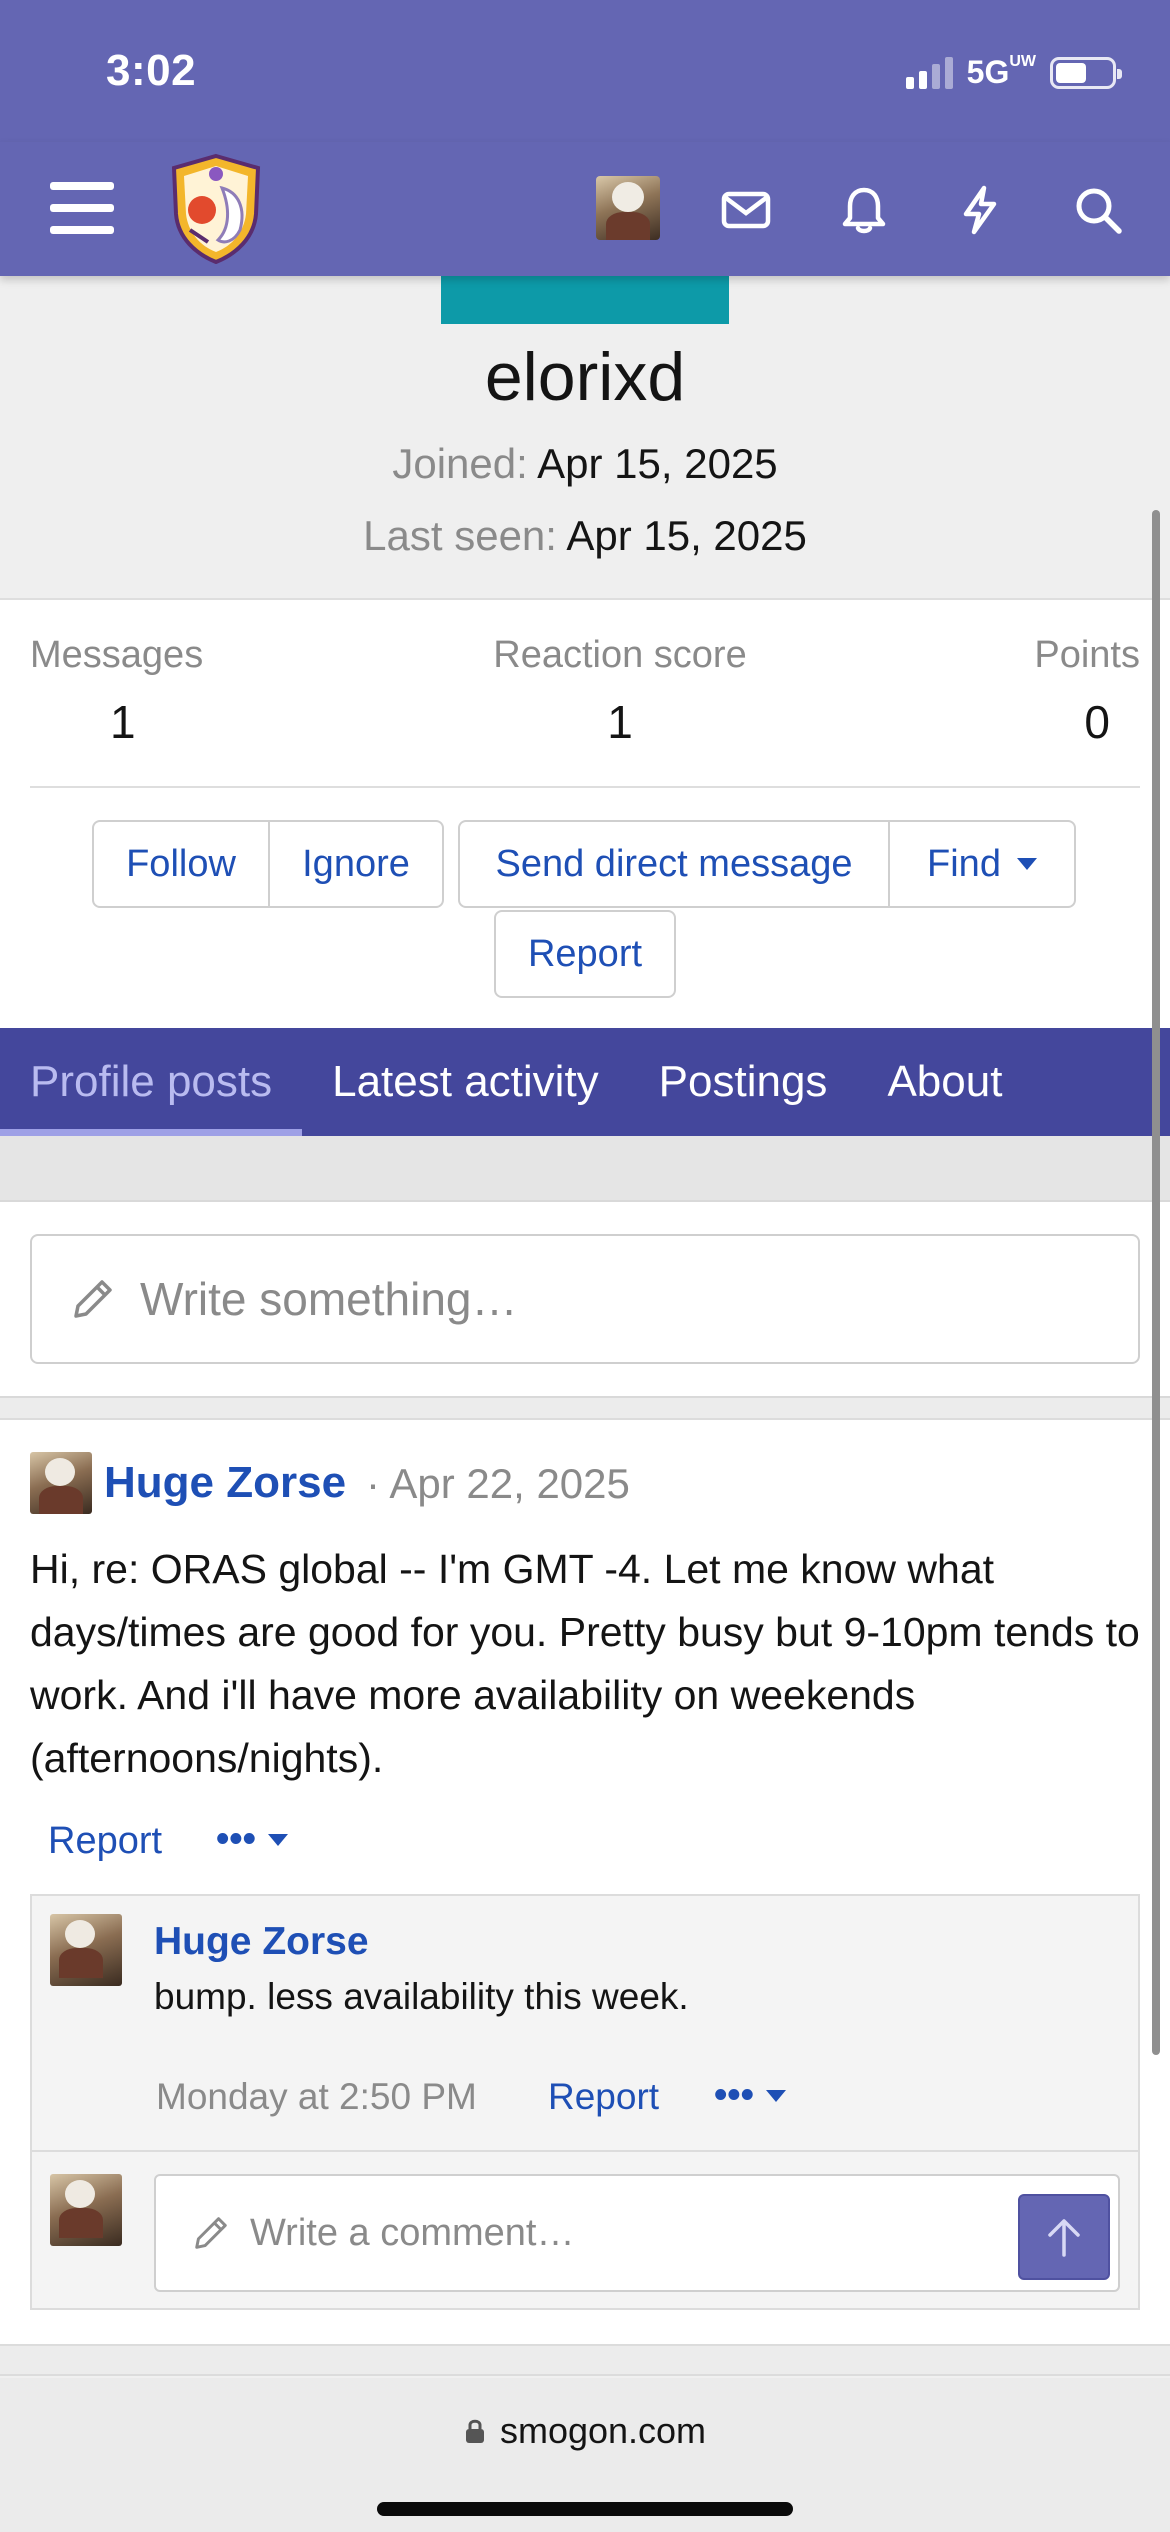 Image resolution: width=1170 pixels, height=2532 pixels. Describe the element at coordinates (585, 71) in the screenshot. I see `status-bar: 3:02 5GUW` at that location.